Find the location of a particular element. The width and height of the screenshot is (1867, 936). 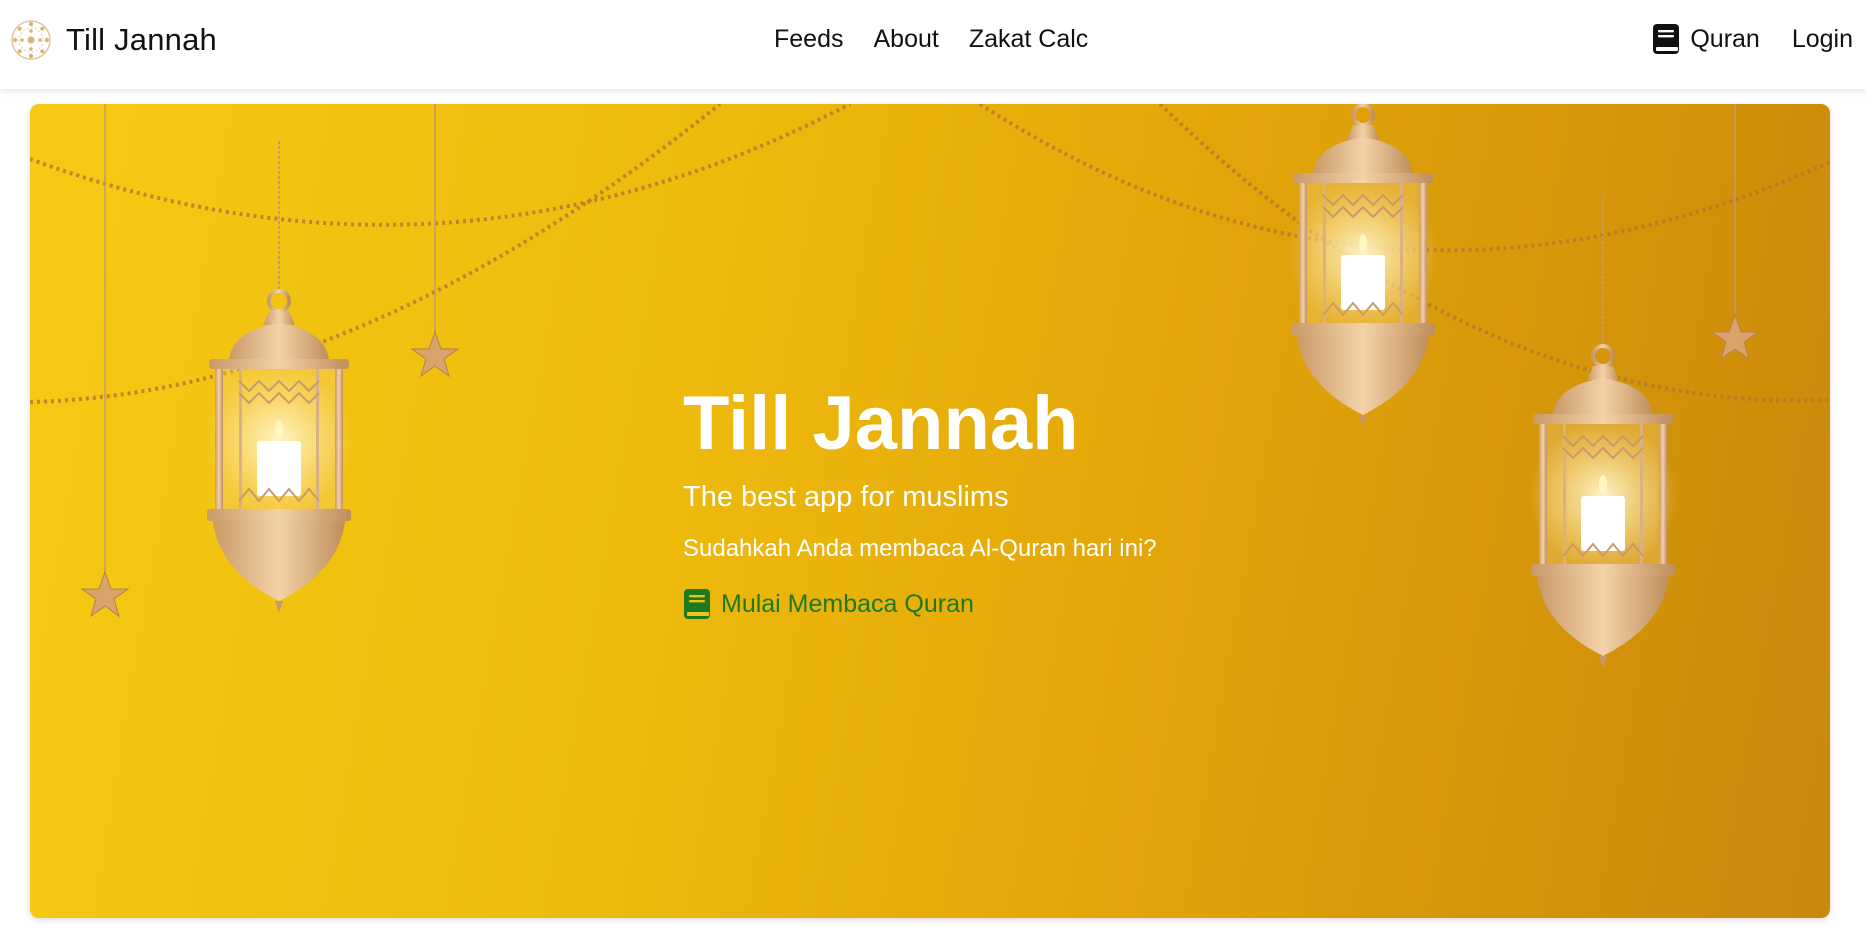

hero-title: Till Jannah is located at coordinates (881, 423).